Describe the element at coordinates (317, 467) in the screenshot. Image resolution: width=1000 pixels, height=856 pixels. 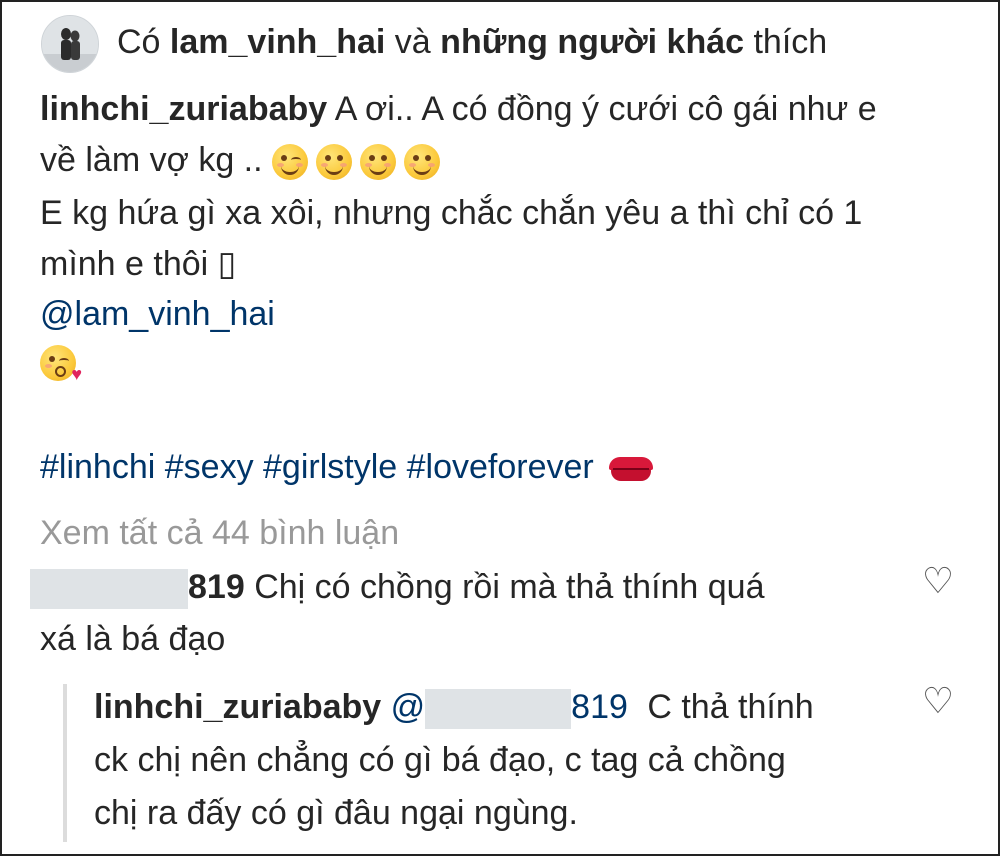
I see `hashtags-text: #linhchi #sexy #girlstyle #loveforever` at that location.